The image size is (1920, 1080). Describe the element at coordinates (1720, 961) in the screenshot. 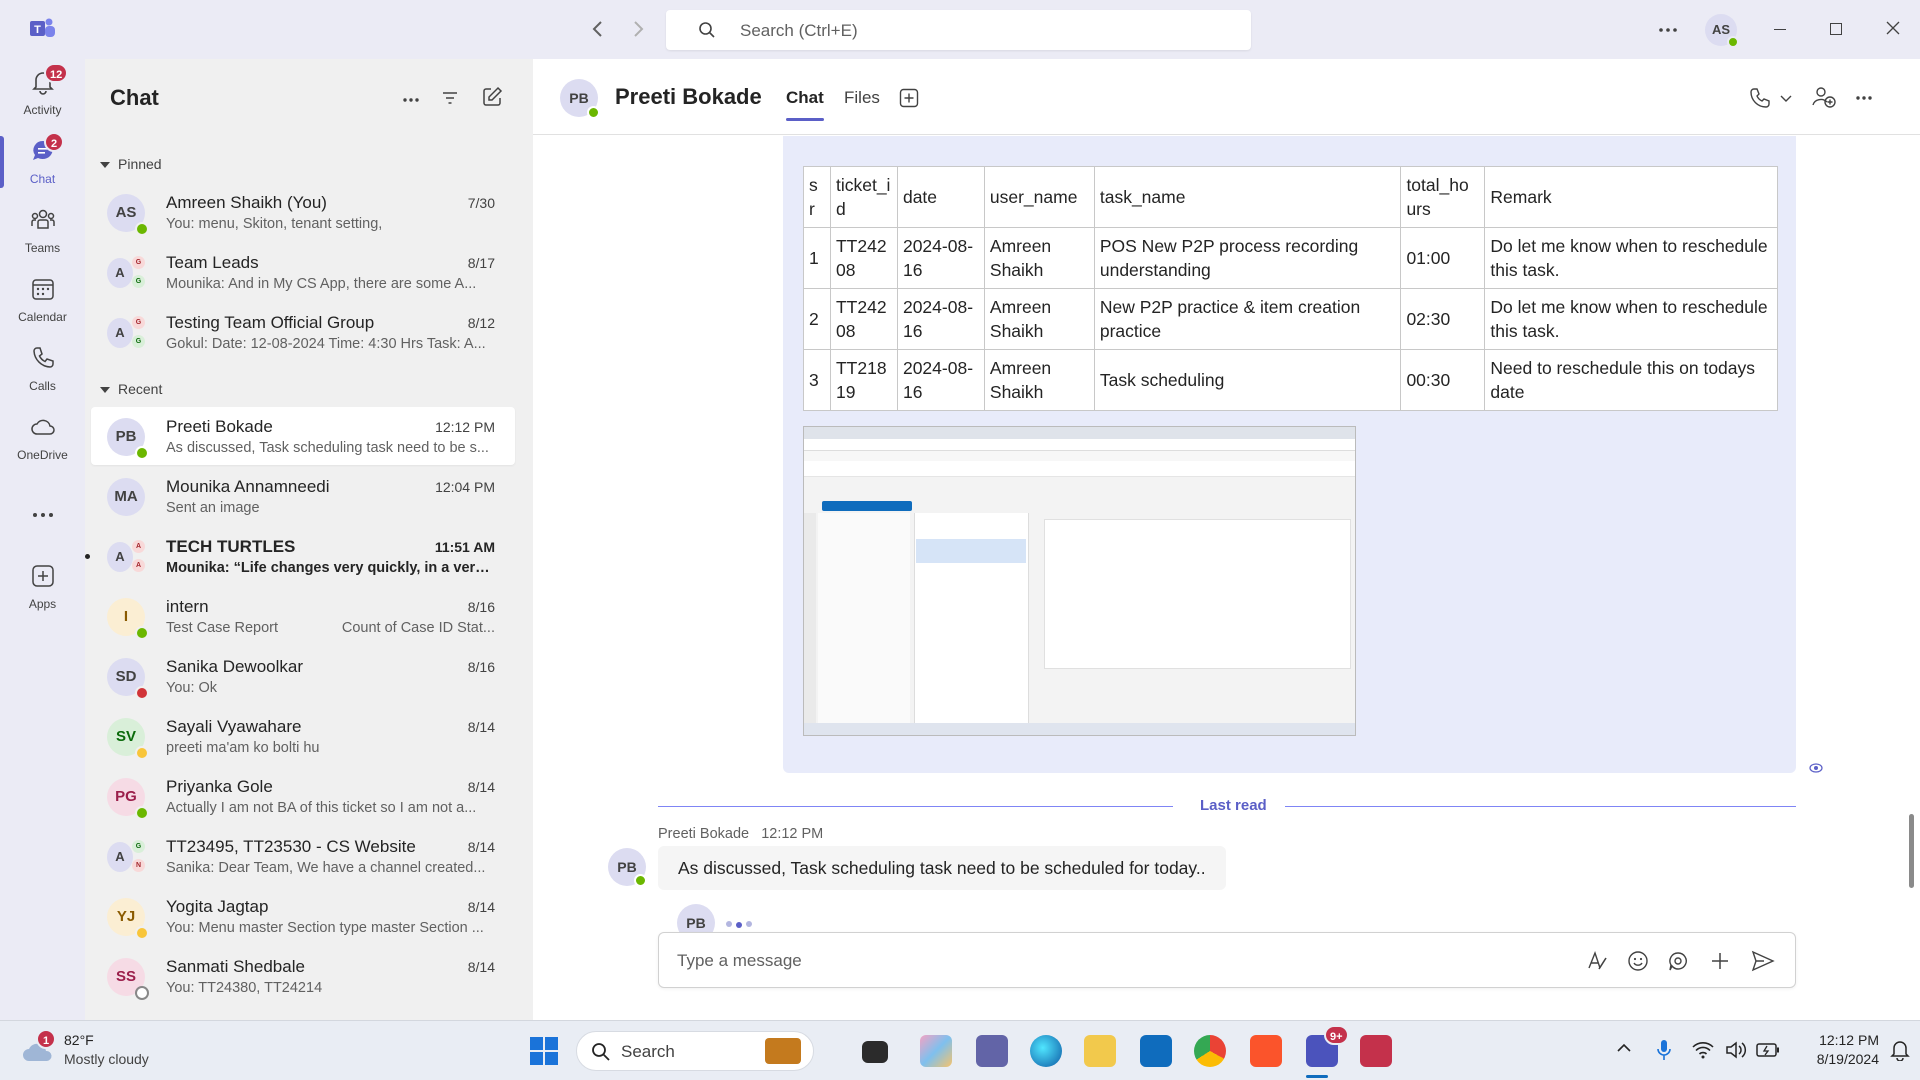

I see `add-attachment-plus-icon` at that location.